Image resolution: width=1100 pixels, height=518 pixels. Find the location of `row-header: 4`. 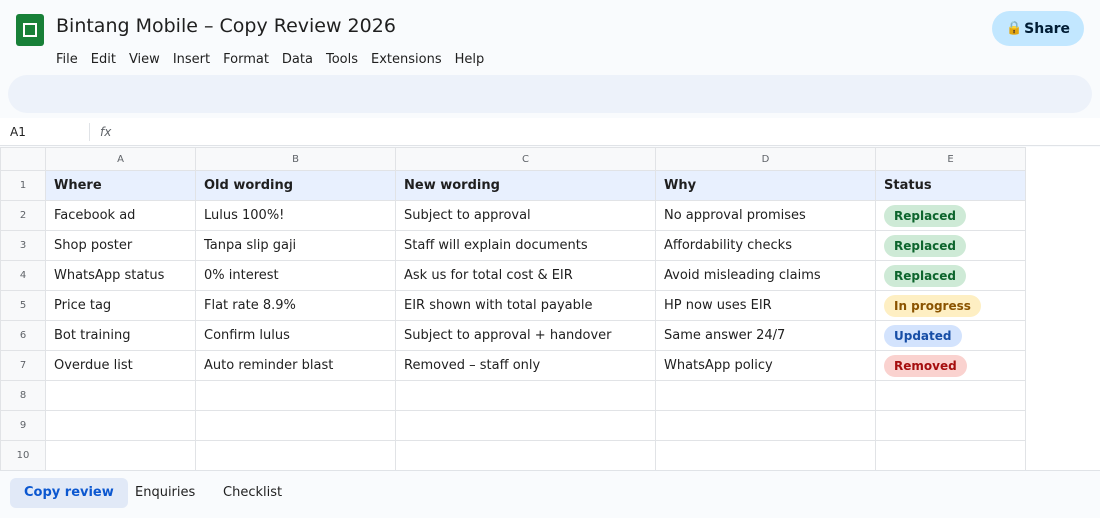

row-header: 4 is located at coordinates (23, 275).